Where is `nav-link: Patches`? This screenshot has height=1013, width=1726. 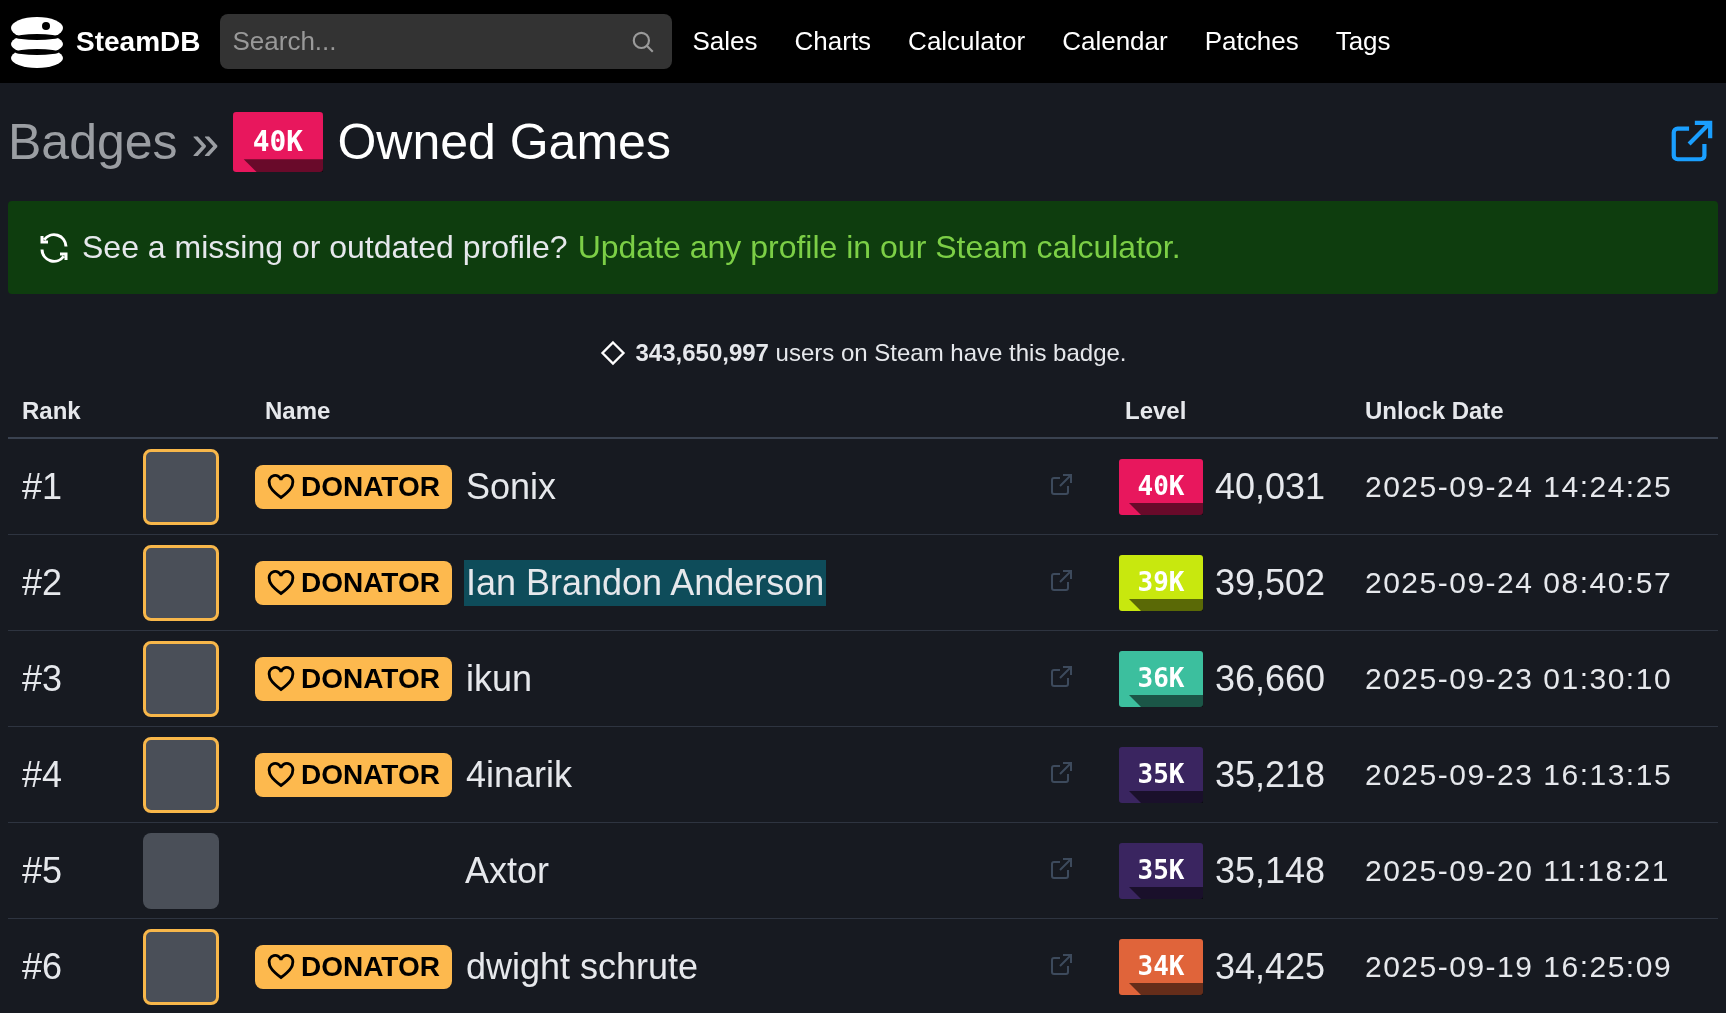
nav-link: Patches is located at coordinates (1251, 41).